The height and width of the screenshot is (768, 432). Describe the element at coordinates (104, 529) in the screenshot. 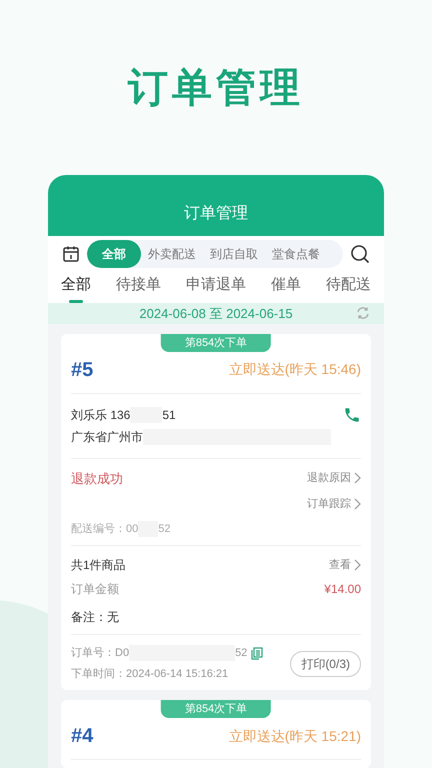

I see `delivery-number: 配送编号：00` at that location.